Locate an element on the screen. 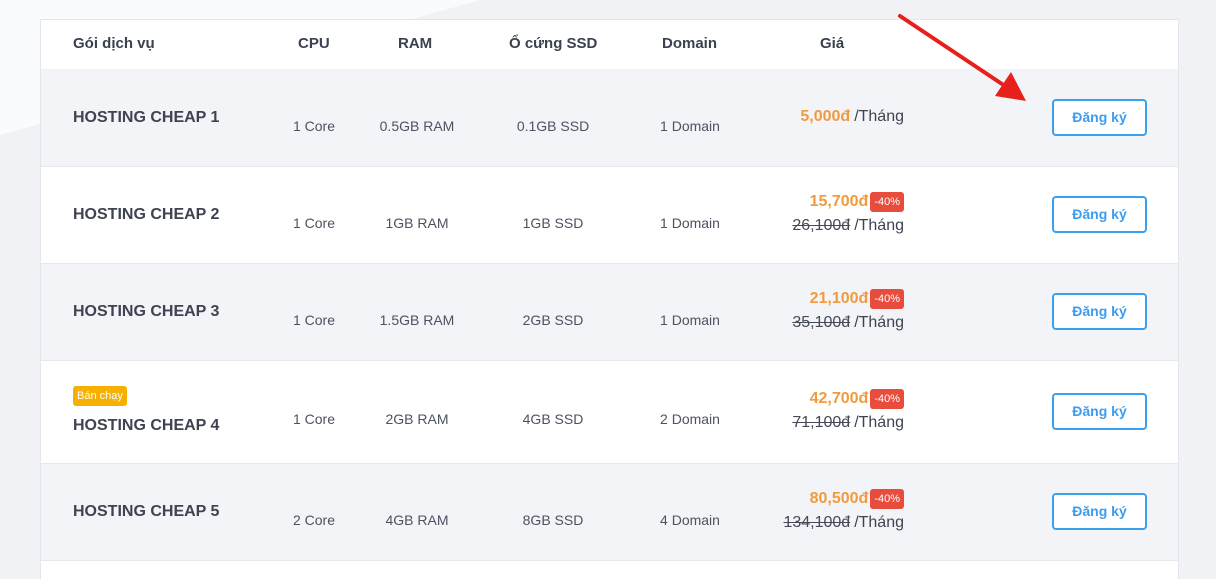 The height and width of the screenshot is (579, 1216). annotation-arrow-icon is located at coordinates (962, 57).